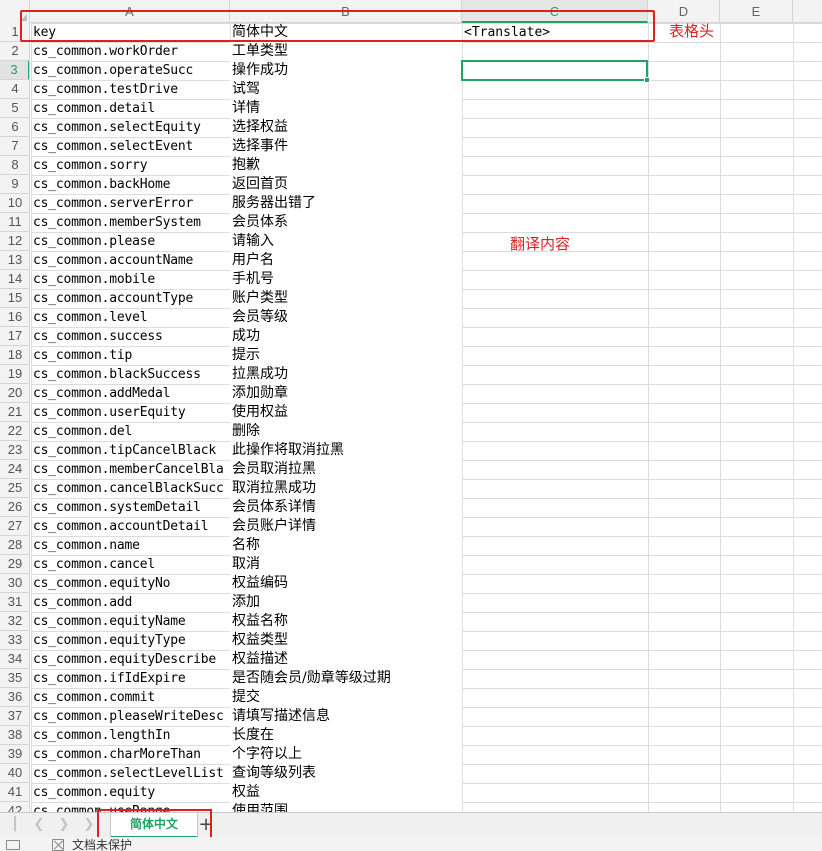  I want to click on cell-zh-value: 抱歉, so click(346, 165).